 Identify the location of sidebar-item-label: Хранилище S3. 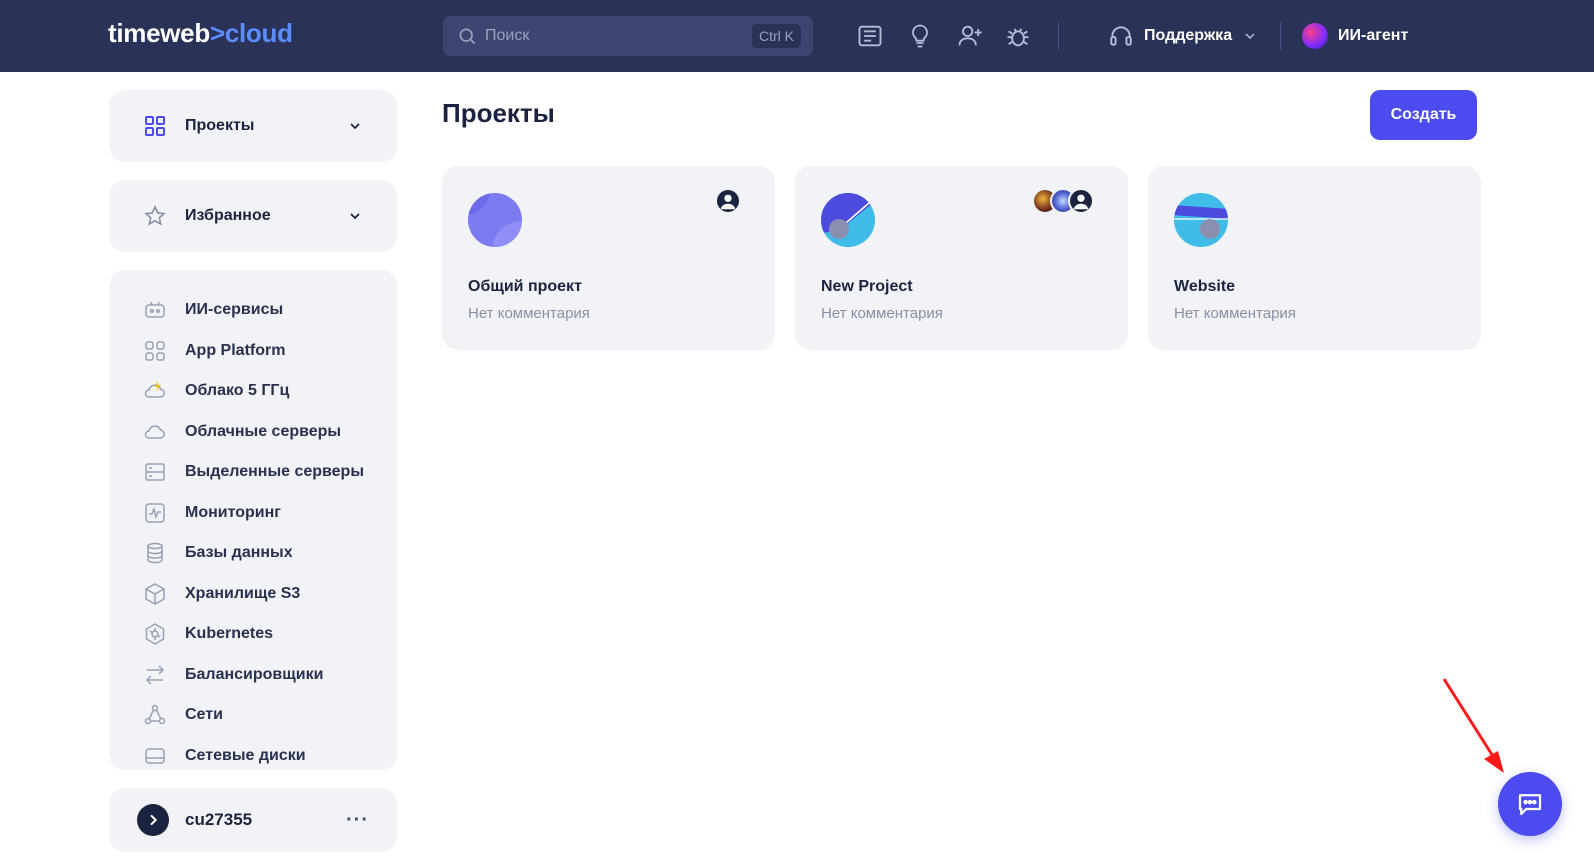
(243, 593).